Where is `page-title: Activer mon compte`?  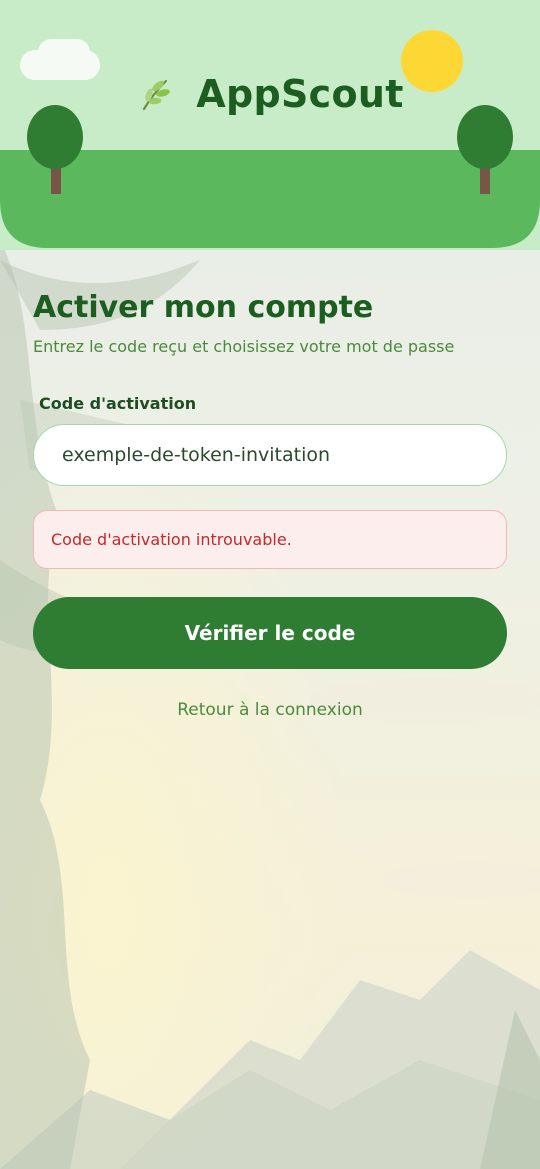
page-title: Activer mon compte is located at coordinates (203, 307).